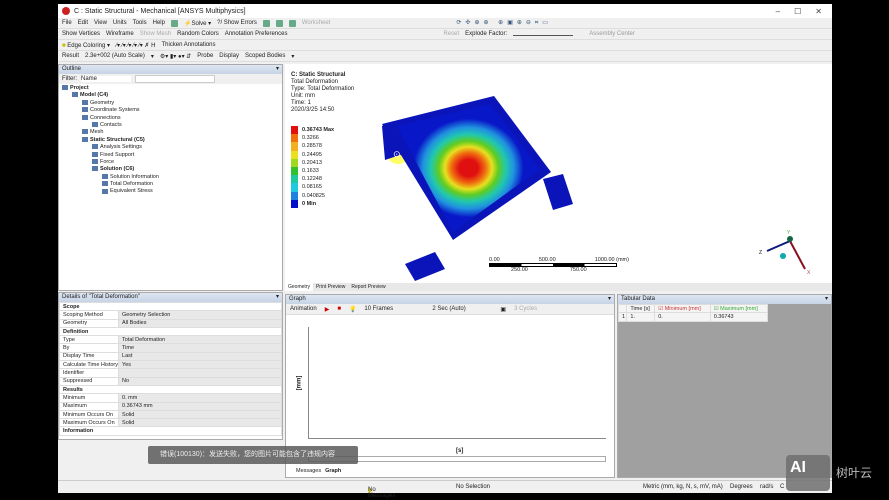 This screenshot has width=889, height=500. What do you see at coordinates (308, 471) in the screenshot?
I see `tab-messages: Messages` at bounding box center [308, 471].